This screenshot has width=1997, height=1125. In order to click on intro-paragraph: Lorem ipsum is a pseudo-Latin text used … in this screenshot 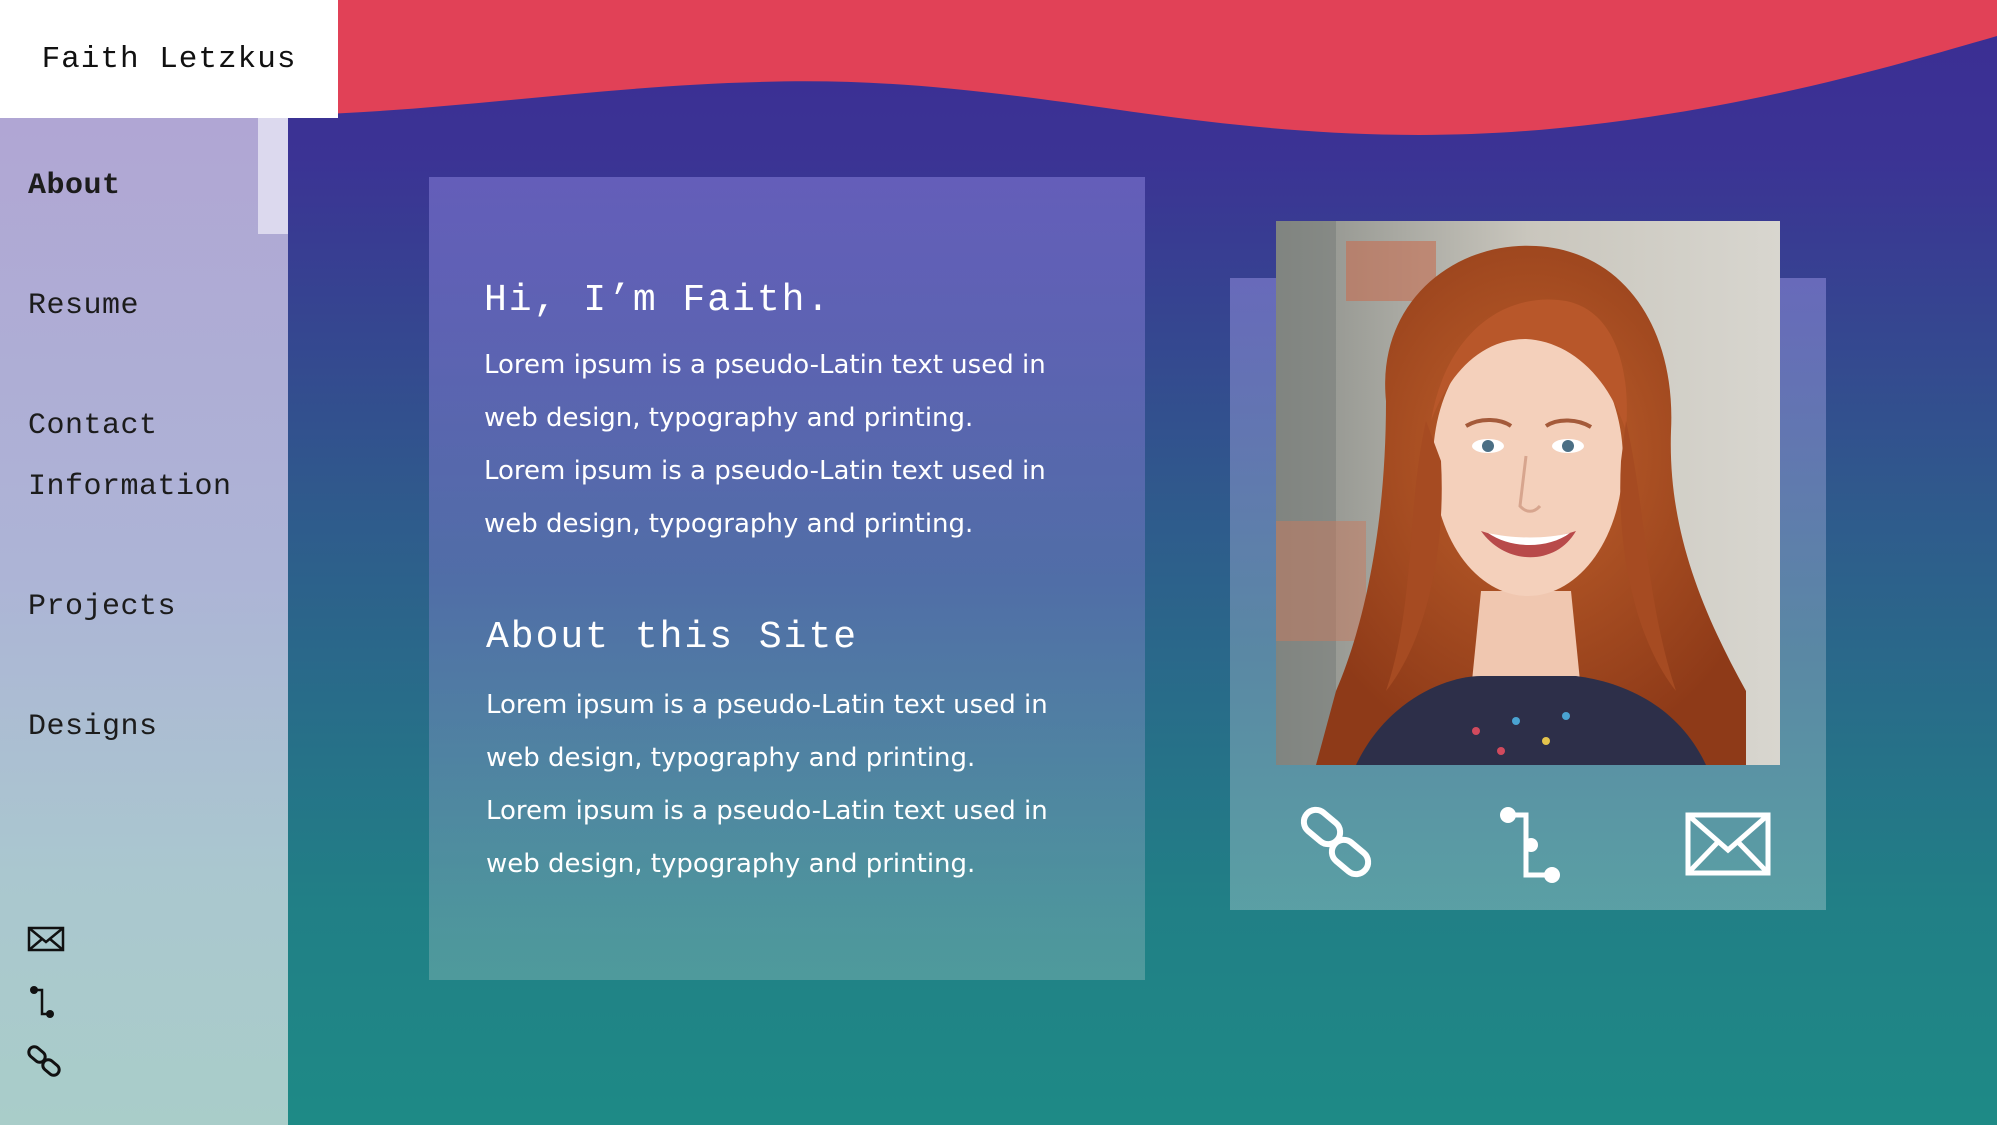, I will do `click(784, 445)`.